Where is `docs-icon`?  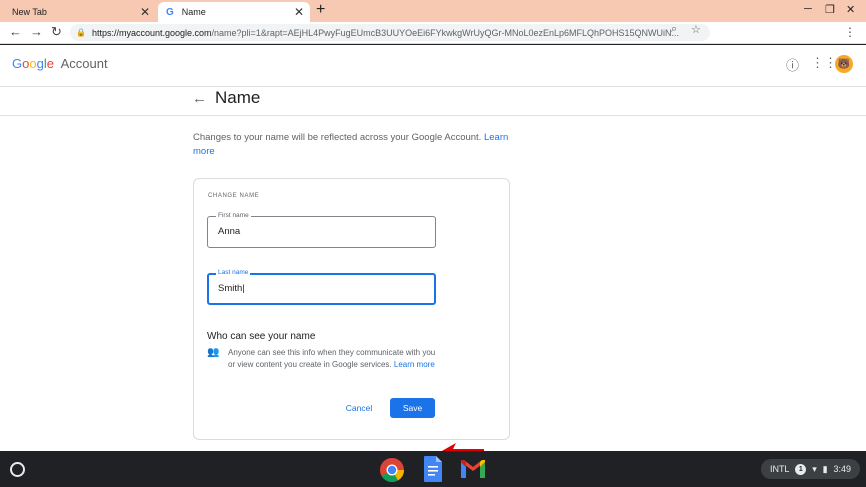 docs-icon is located at coordinates (433, 469).